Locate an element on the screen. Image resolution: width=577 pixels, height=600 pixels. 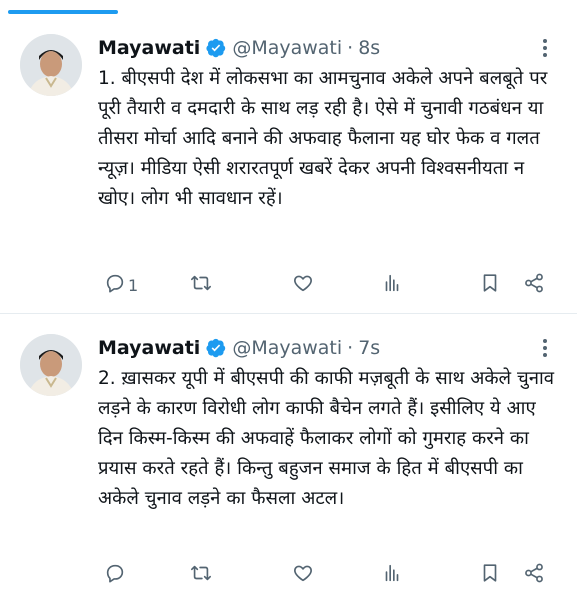
reply-button is located at coordinates (116, 575).